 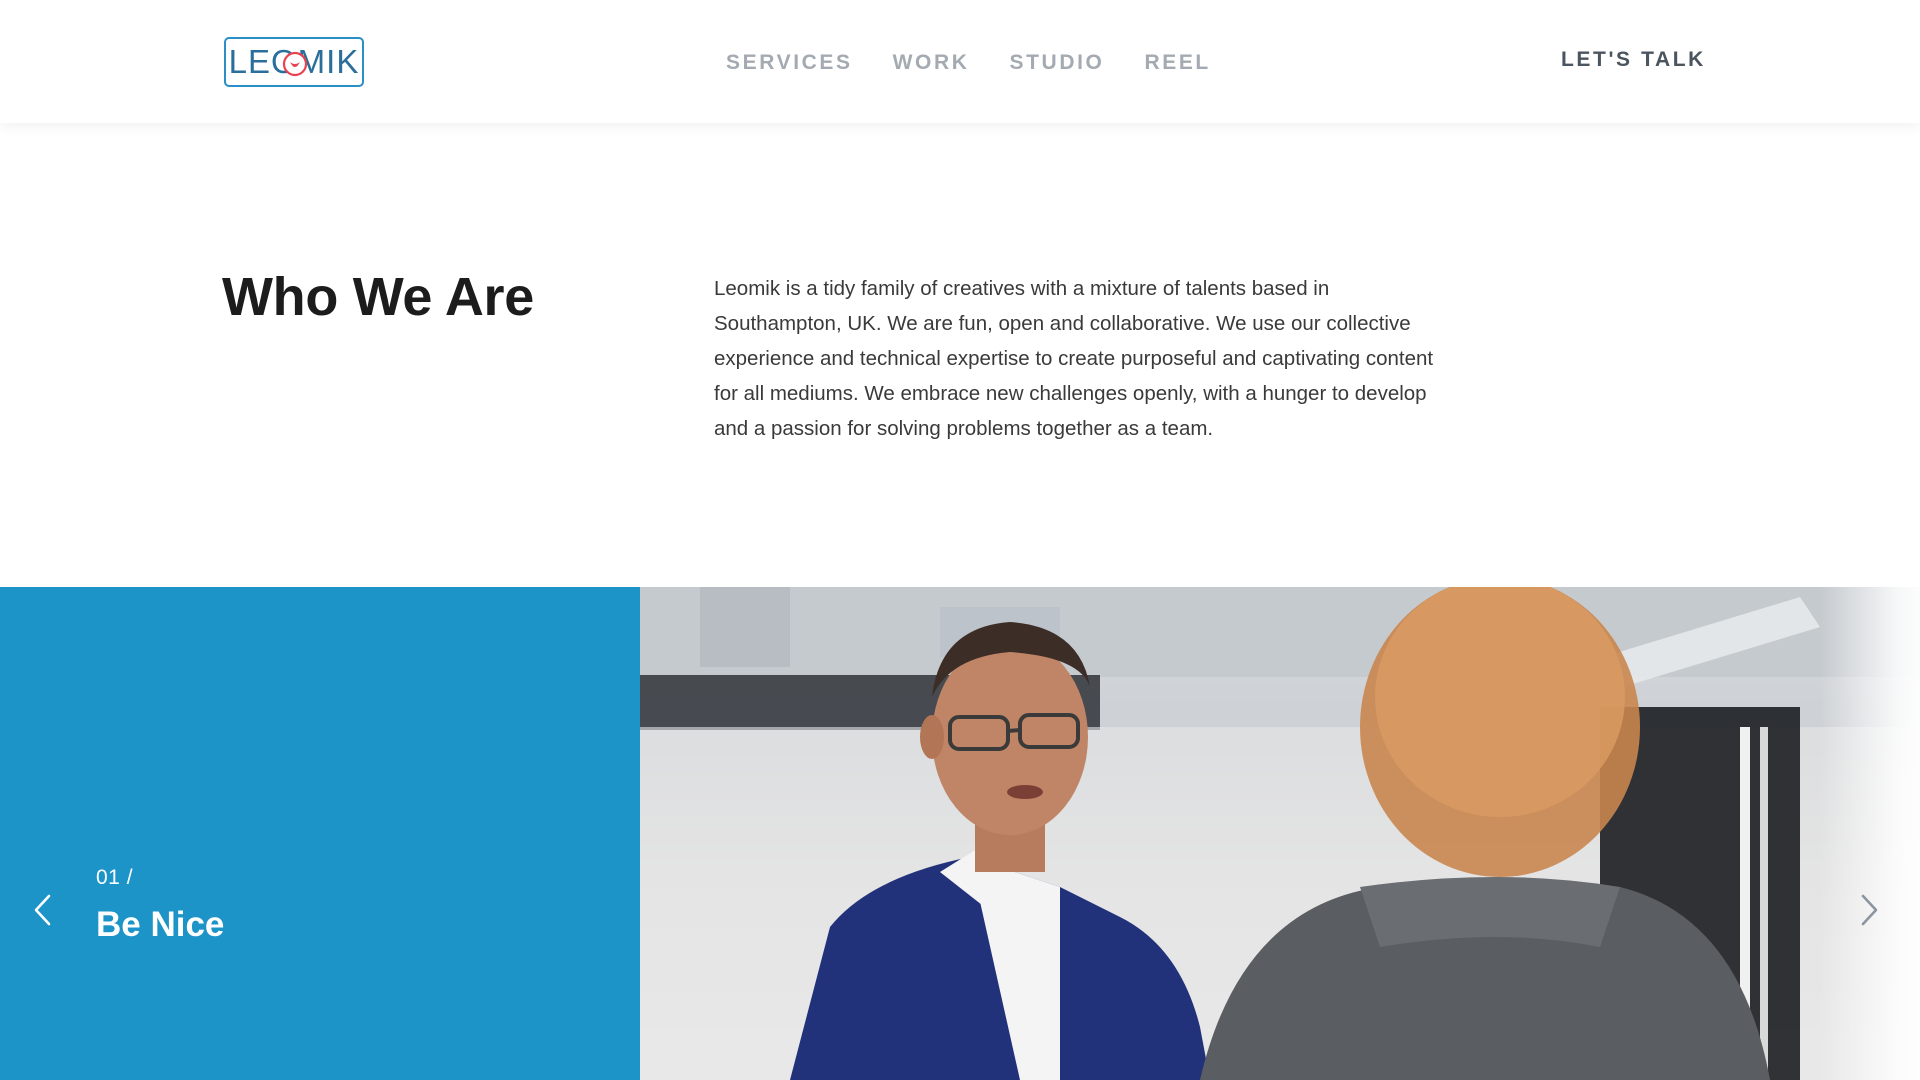 I want to click on slider-next-button, so click(x=1870, y=910).